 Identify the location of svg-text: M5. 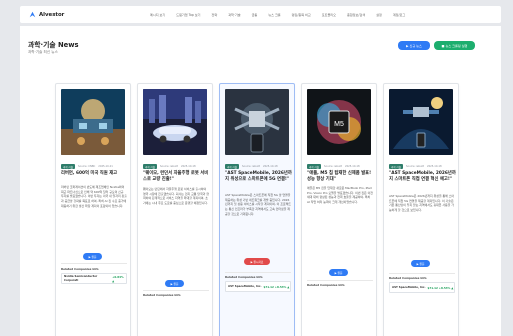
(339, 124).